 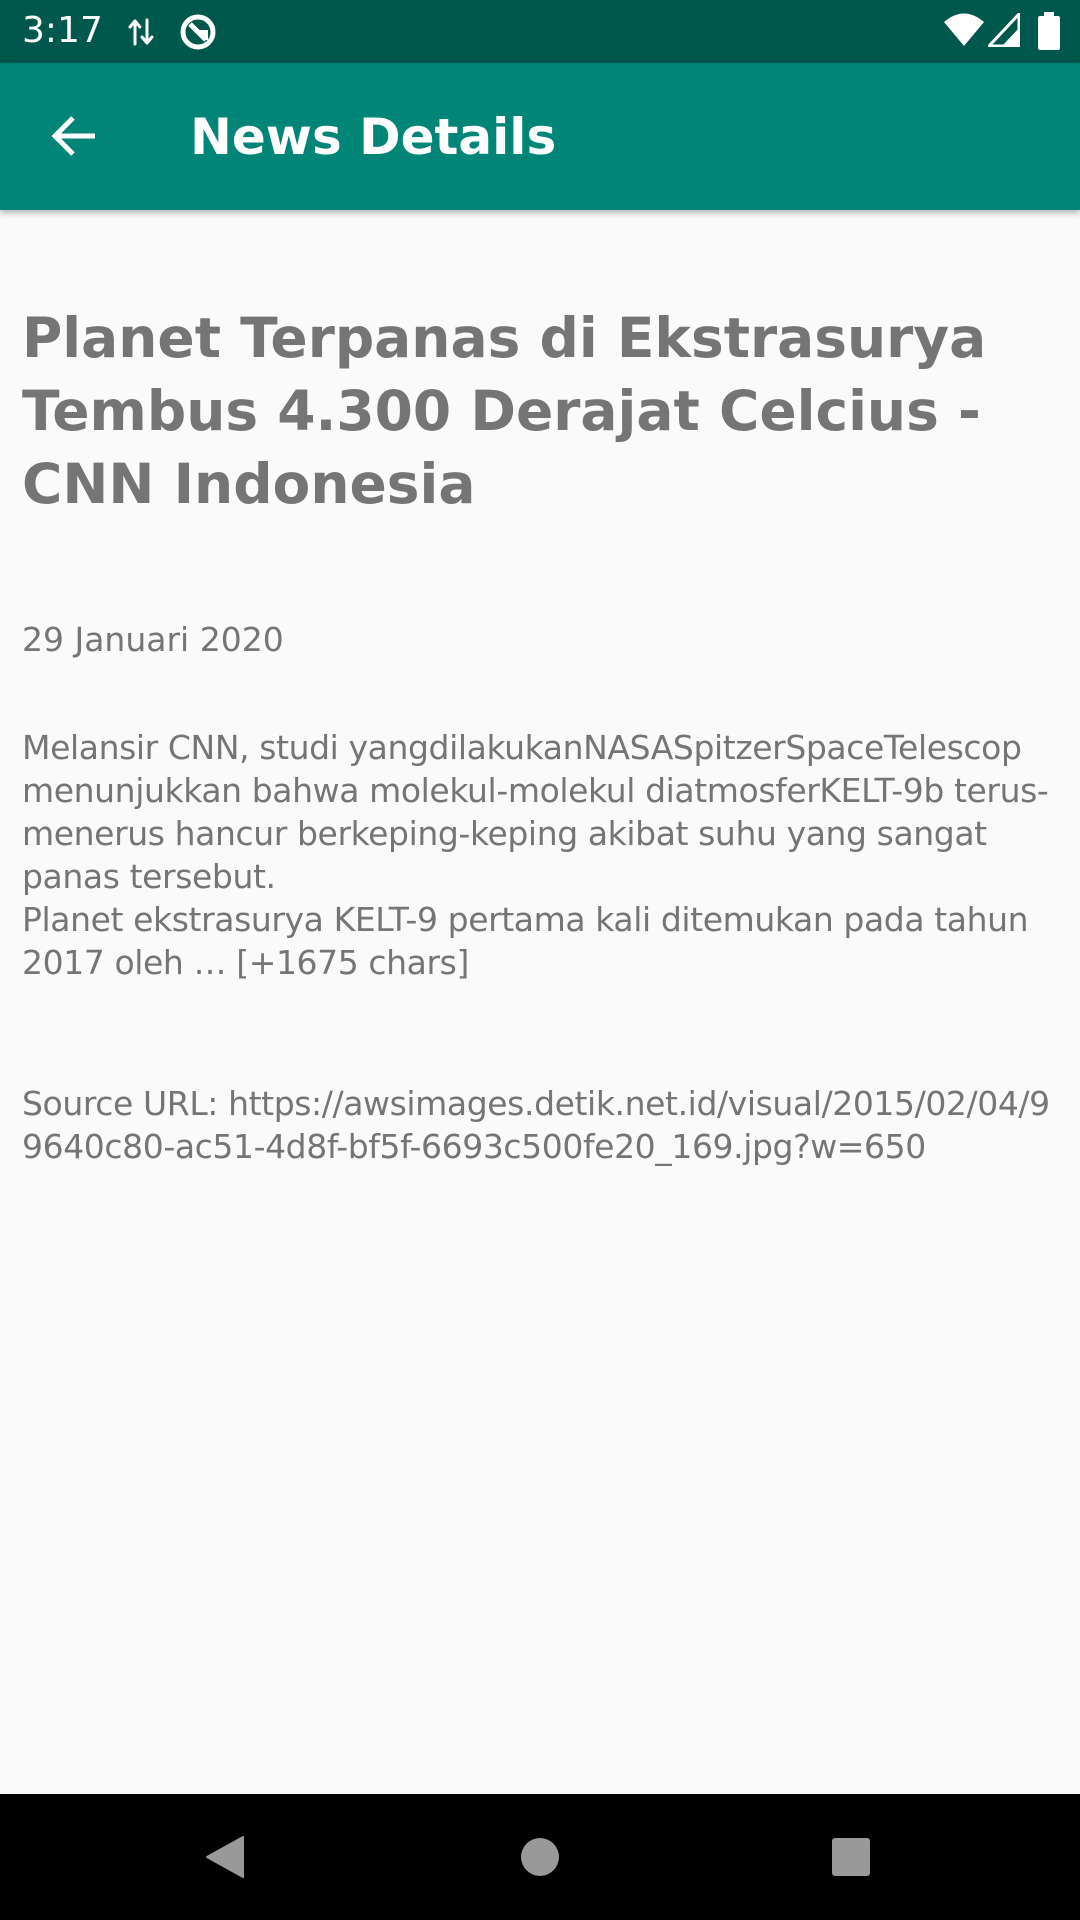 I want to click on wifi-icon, so click(x=964, y=29).